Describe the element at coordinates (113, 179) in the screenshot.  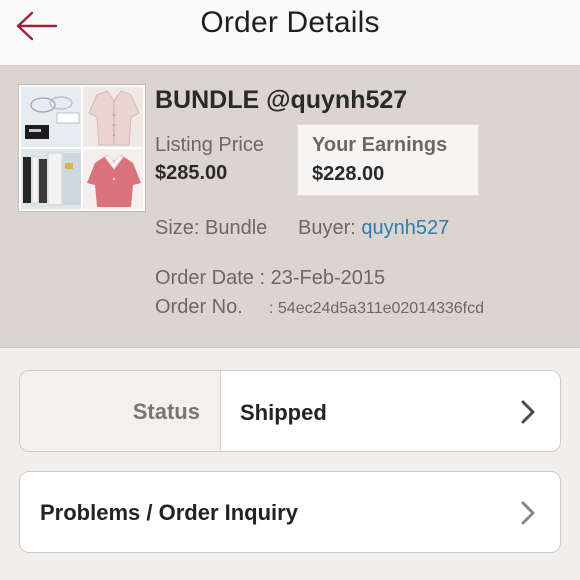
I see `thumbnail-pink-blouse` at that location.